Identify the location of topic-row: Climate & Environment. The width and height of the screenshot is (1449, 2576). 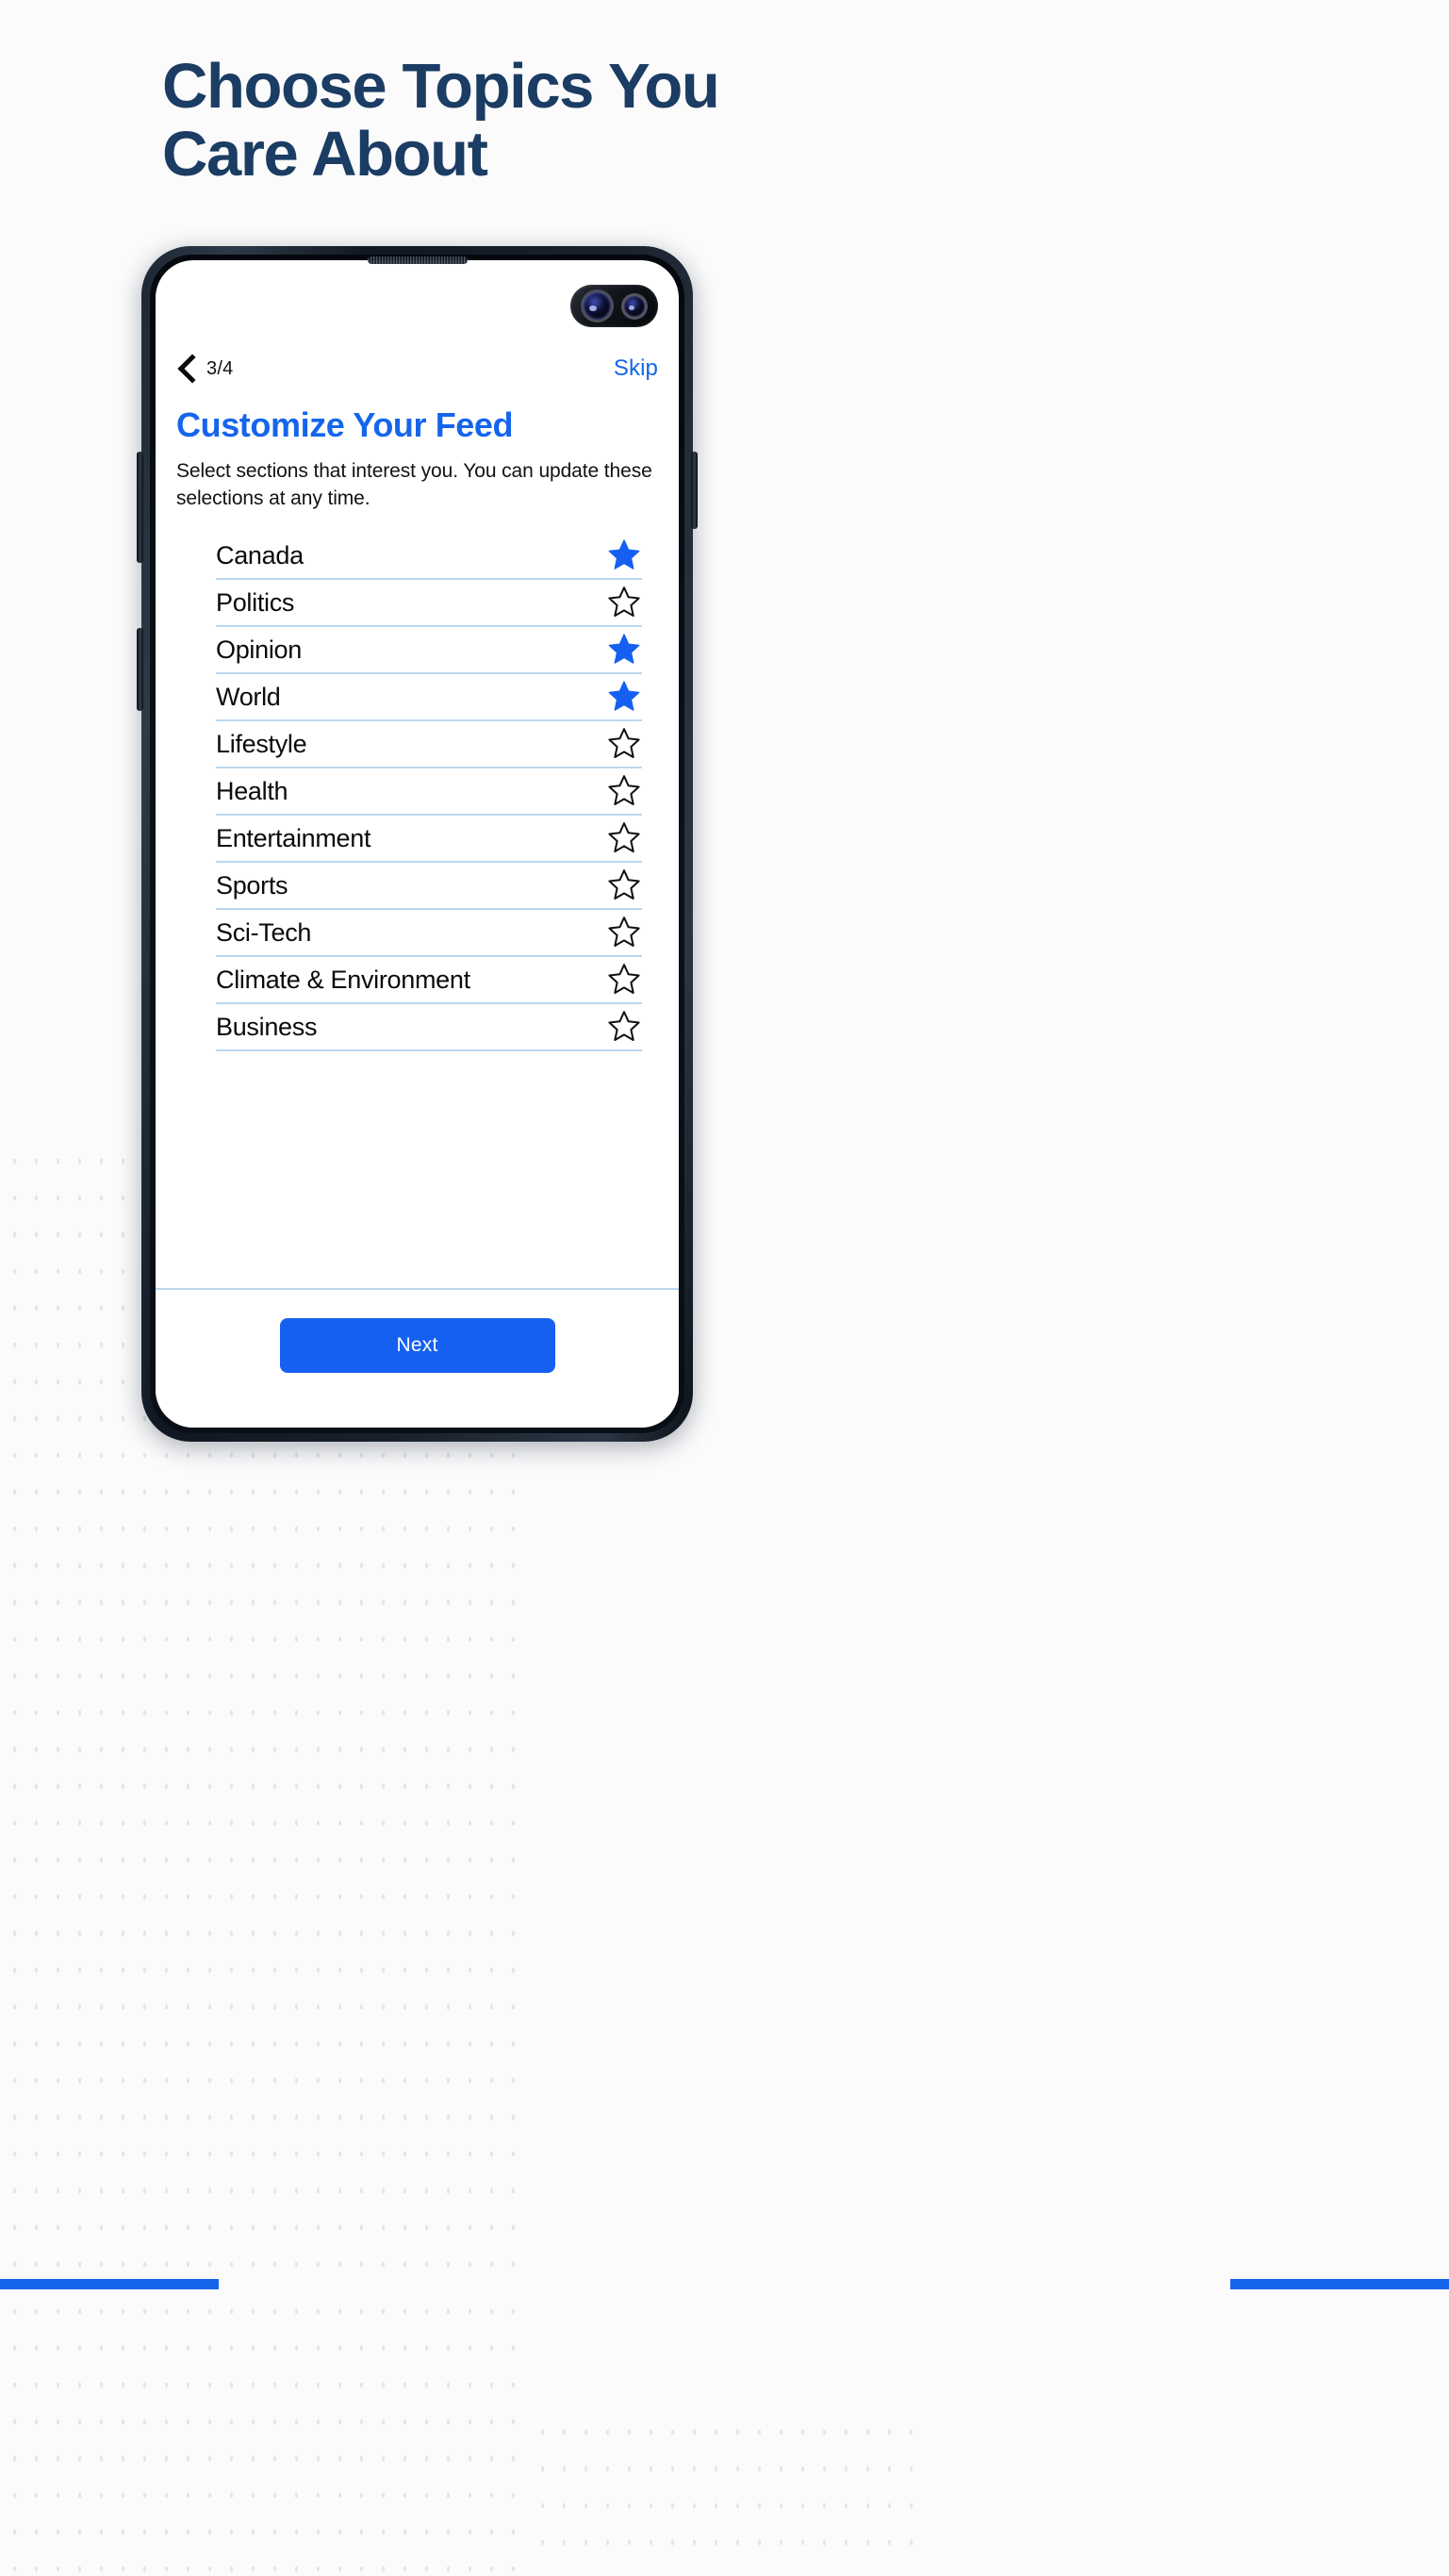
(429, 981).